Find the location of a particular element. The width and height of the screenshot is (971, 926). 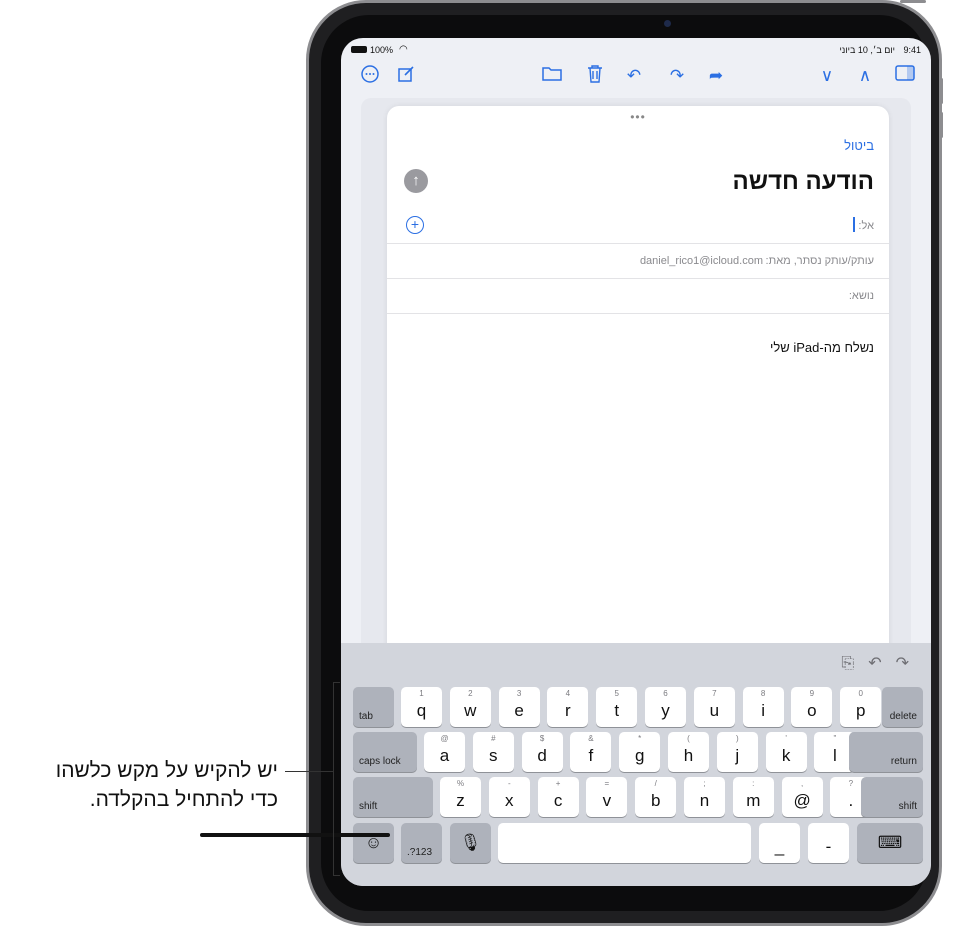

keyboard-icon: ⌨ is located at coordinates (890, 842).